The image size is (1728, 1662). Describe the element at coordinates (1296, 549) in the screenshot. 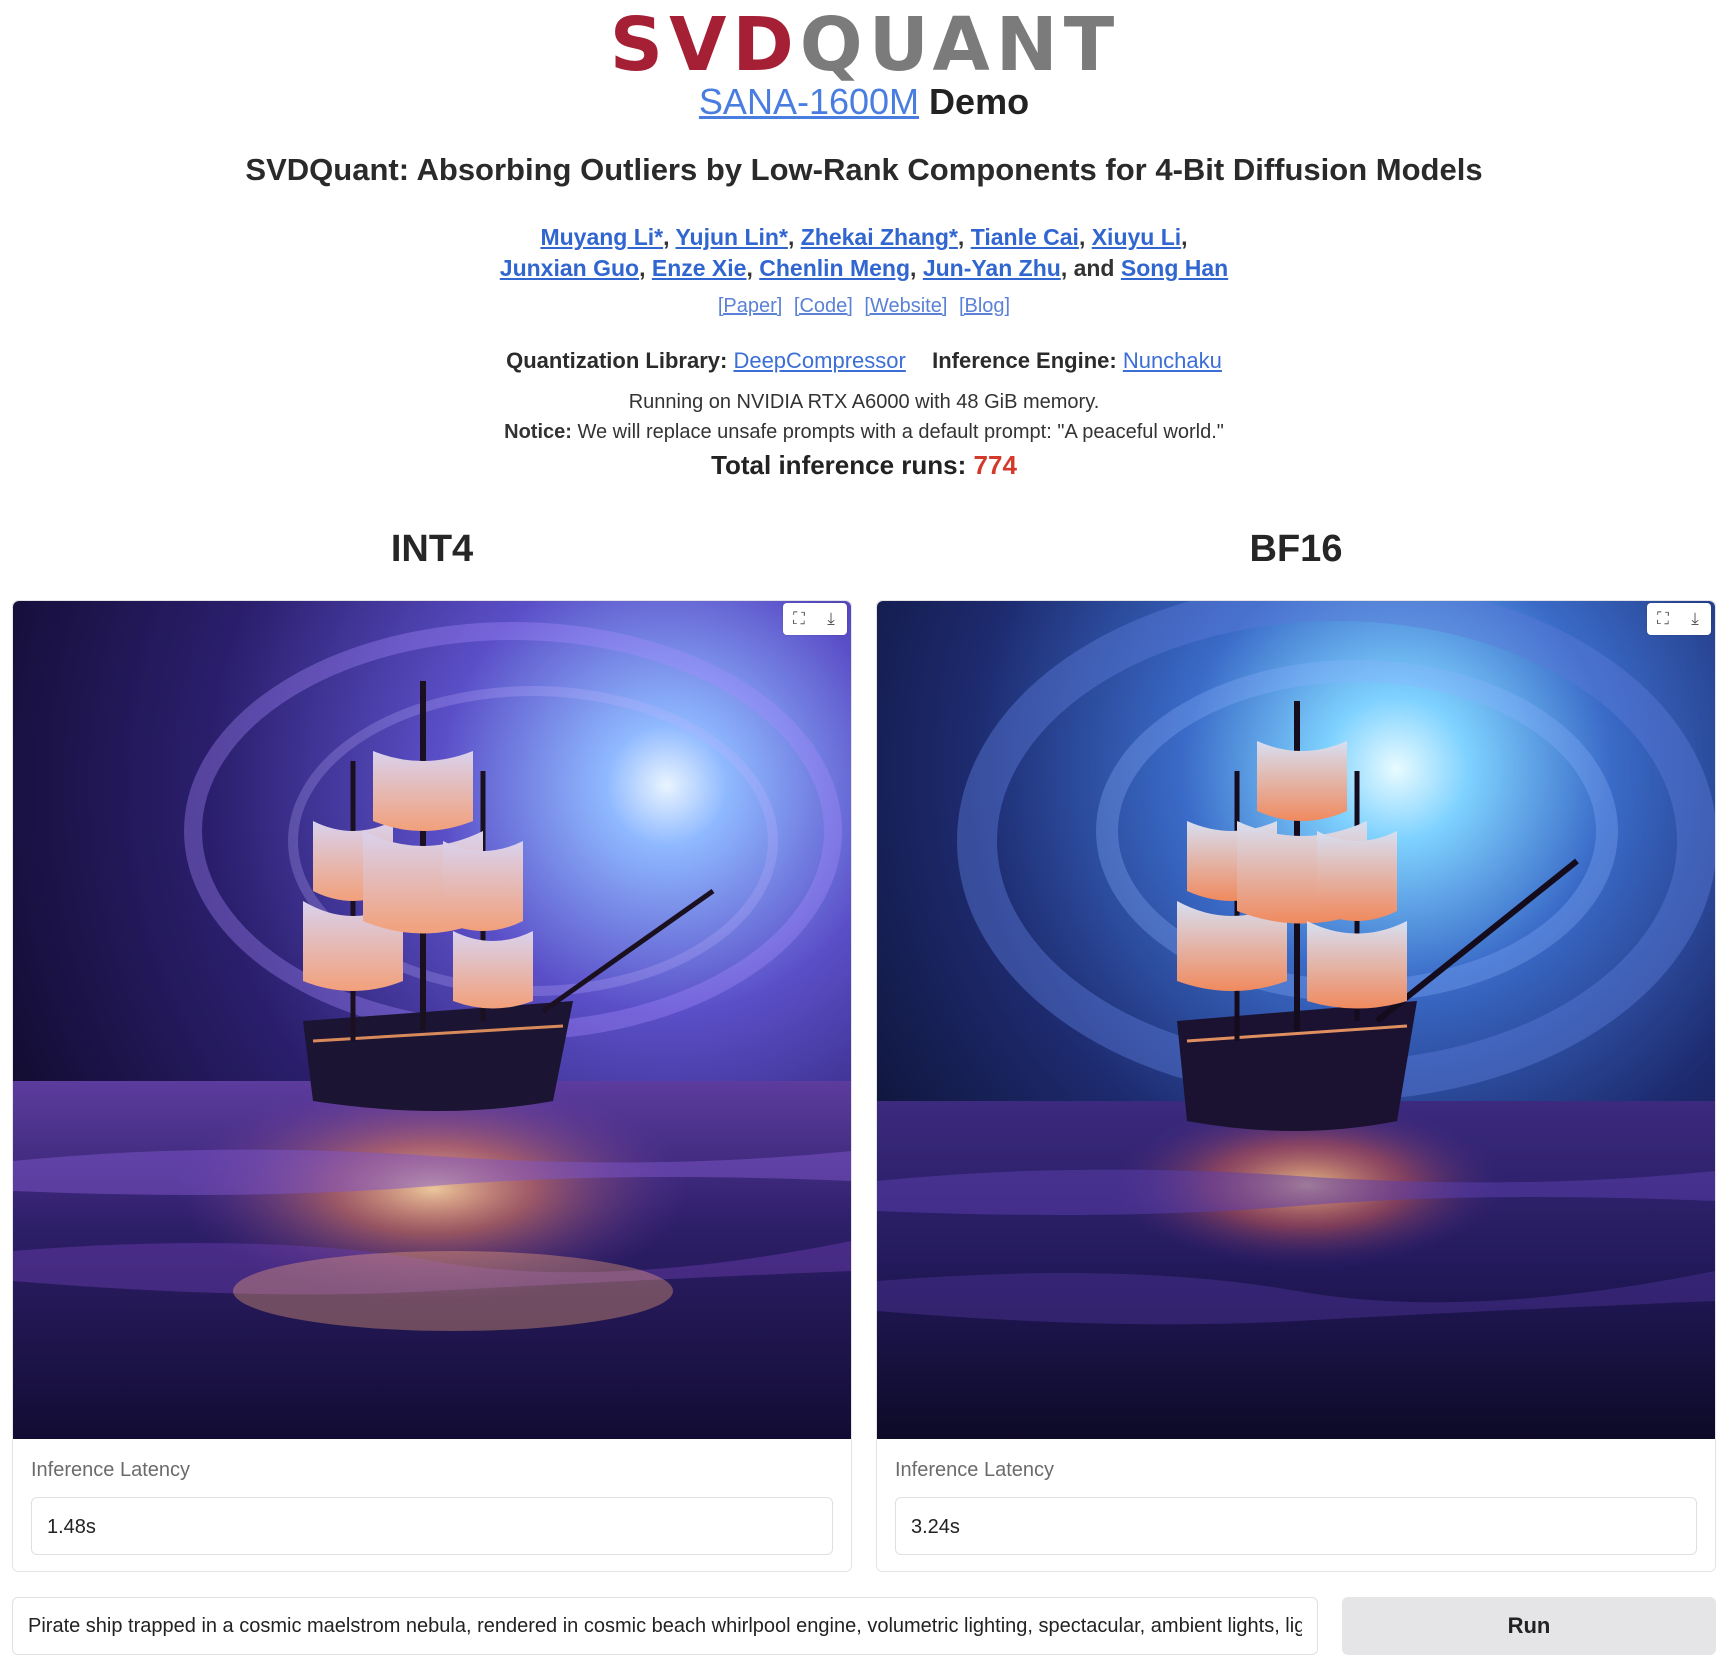

I see `bf16-title: BF16` at that location.